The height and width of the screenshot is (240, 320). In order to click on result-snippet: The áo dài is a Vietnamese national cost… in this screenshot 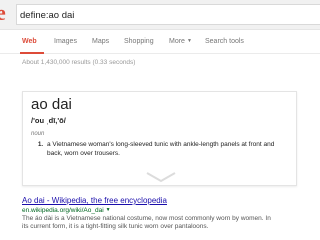, I will do `click(167, 223)`.